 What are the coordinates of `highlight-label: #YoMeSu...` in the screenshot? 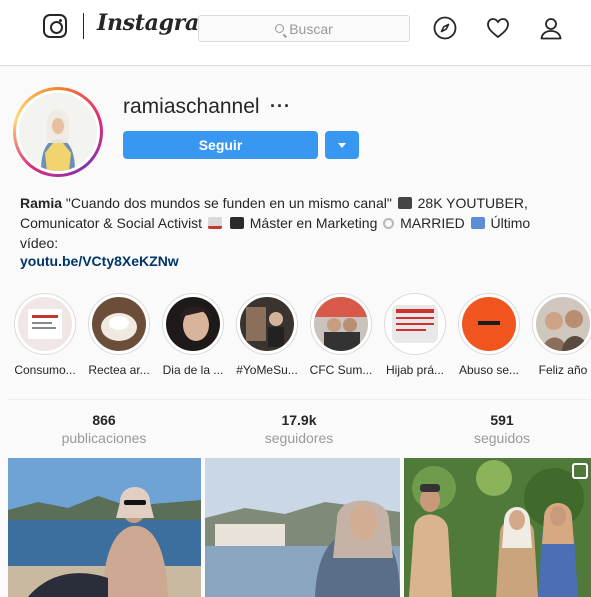 It's located at (267, 370).